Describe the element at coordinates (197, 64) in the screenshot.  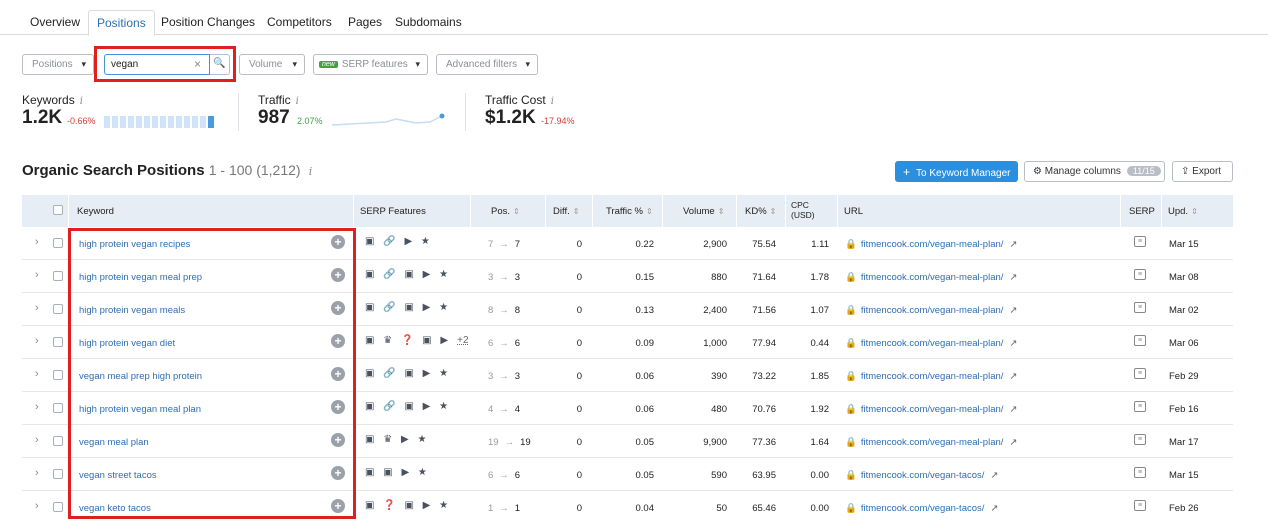
I see `clear-icon: ×` at that location.